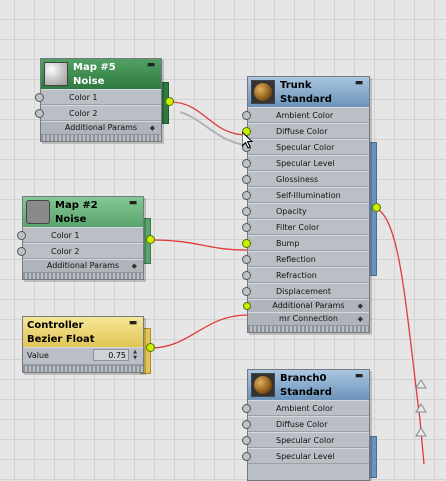  I want to click on trunk-row-opacity: Opacity, so click(305, 211).